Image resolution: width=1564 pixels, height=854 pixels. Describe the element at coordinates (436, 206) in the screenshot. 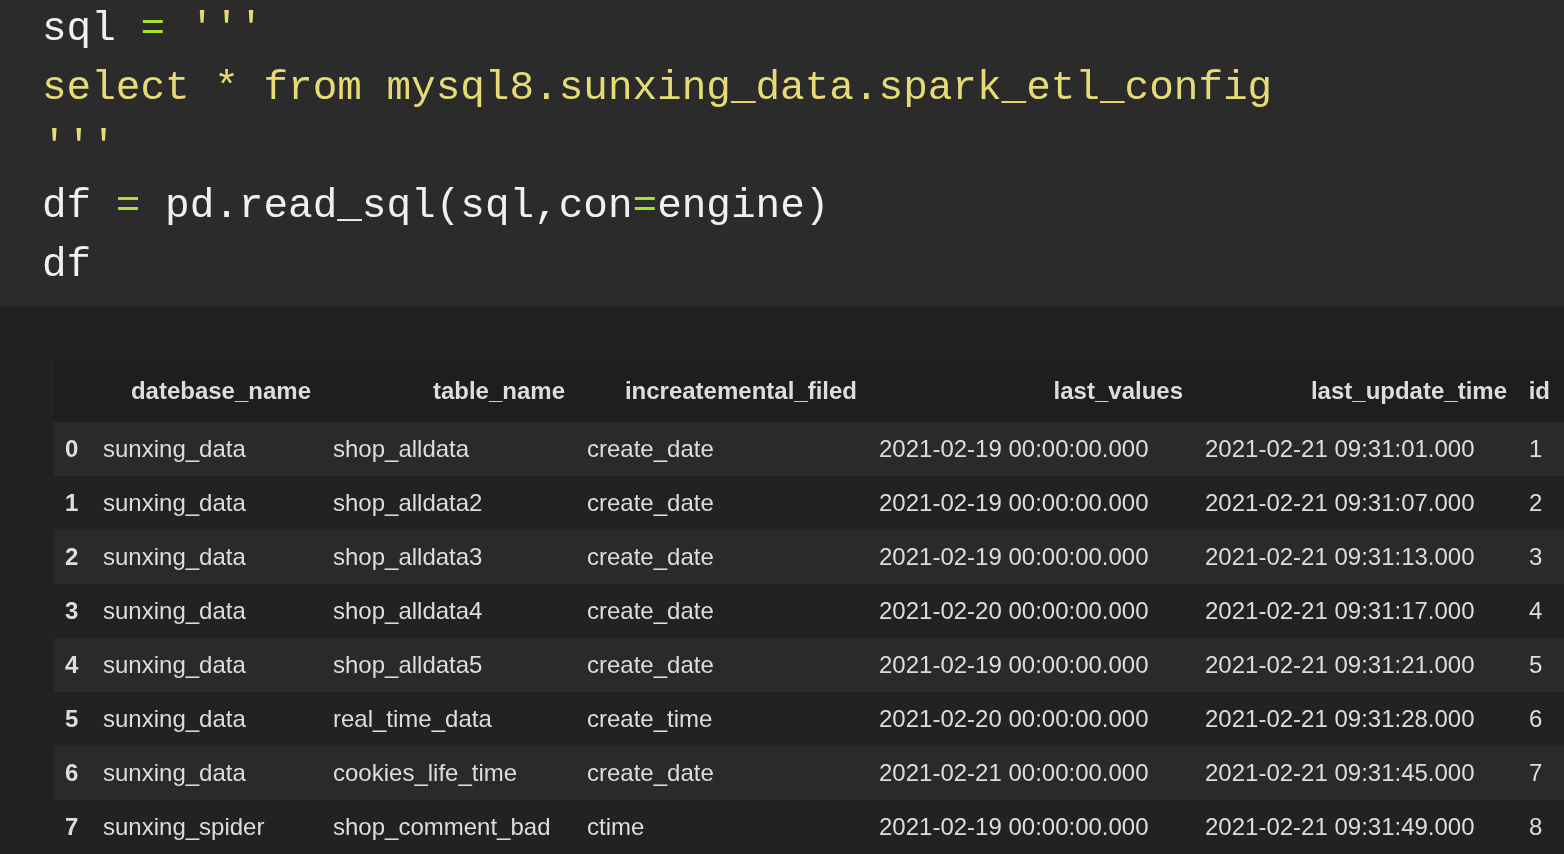

I see `code-line: df = pd.read_sql(sql,con=engine)` at that location.